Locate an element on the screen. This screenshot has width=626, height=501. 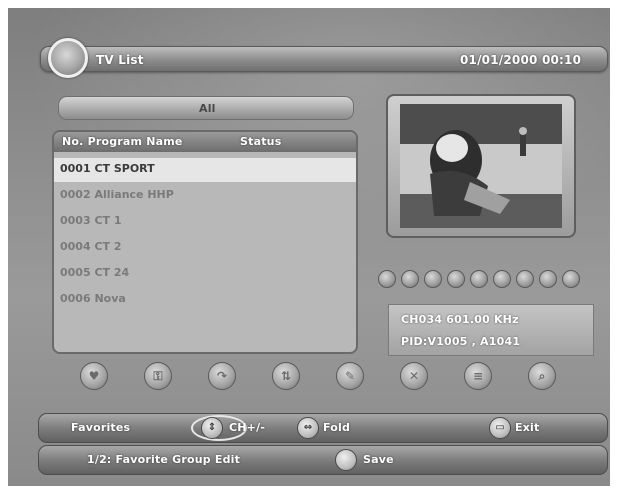
edit-bar: 1/2: Favorite Group Edit Save is located at coordinates (323, 460).